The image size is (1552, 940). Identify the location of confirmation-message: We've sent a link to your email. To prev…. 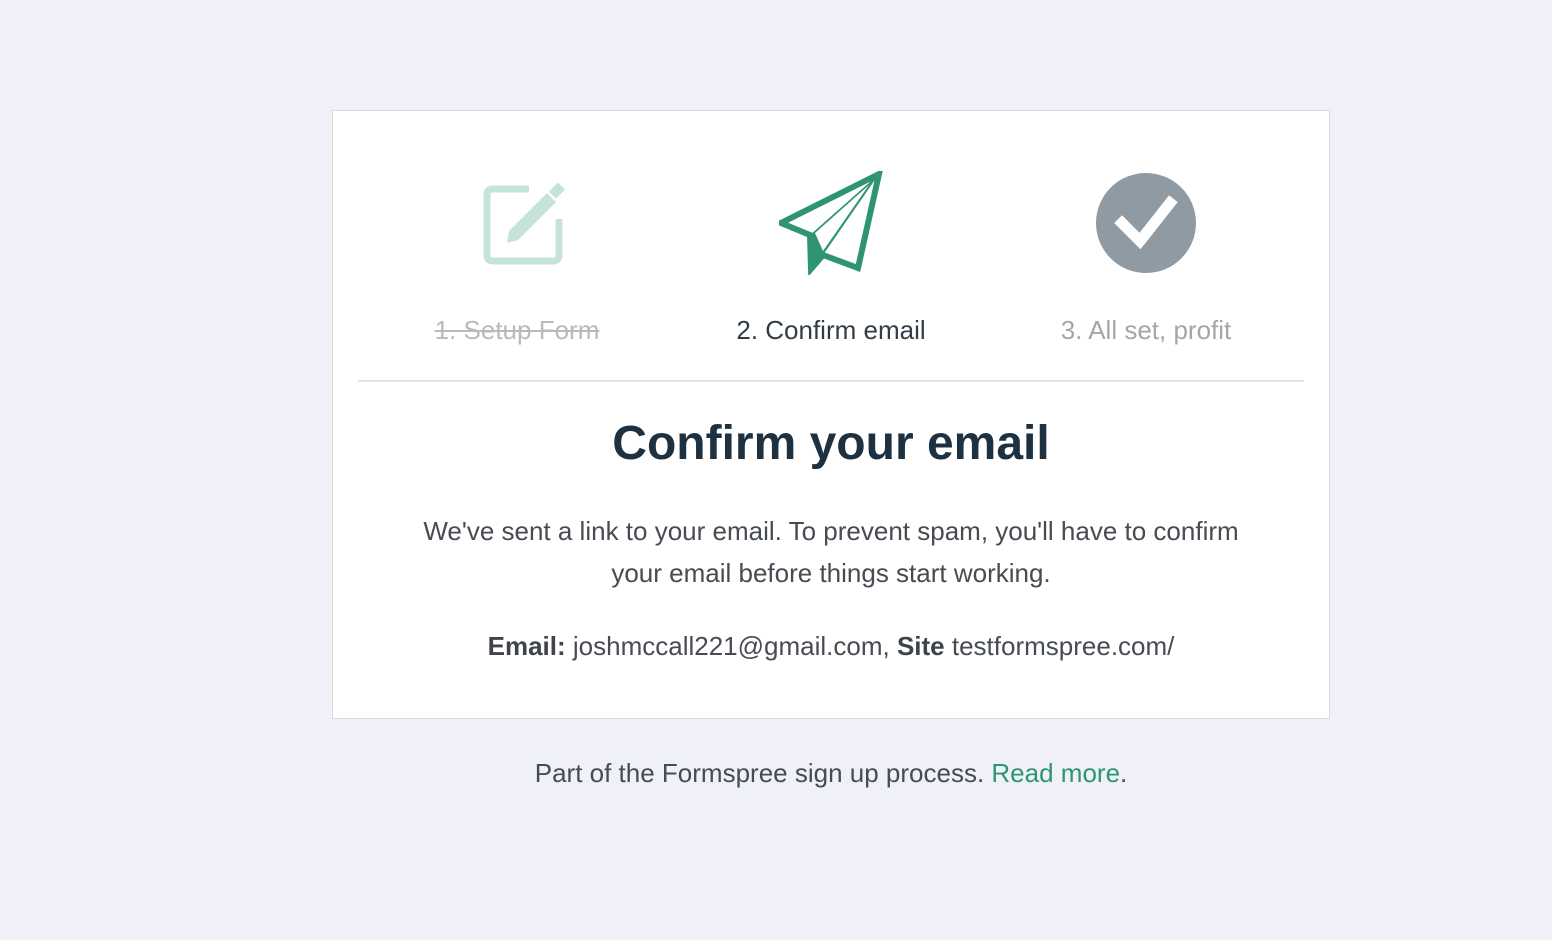
(831, 552).